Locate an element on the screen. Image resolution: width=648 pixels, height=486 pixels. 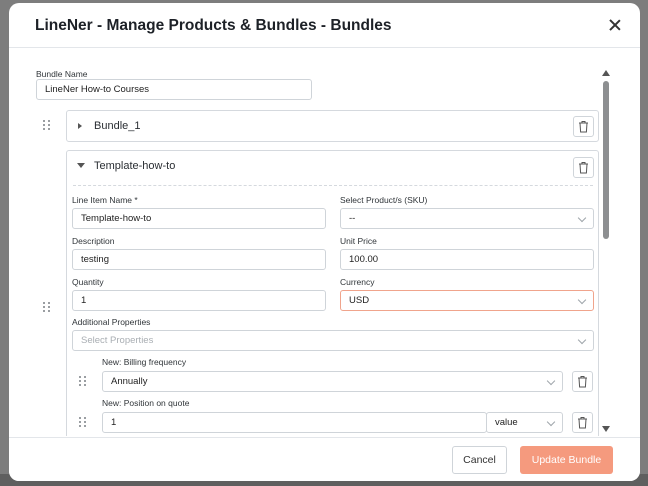
bundle-title: Bundle_1 is located at coordinates (117, 126).